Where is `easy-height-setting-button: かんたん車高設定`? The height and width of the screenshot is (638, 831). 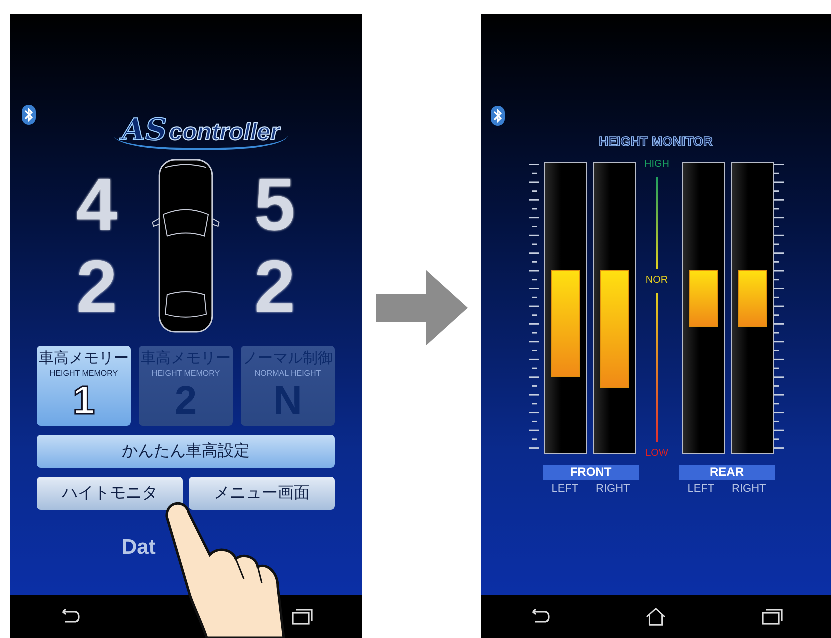
easy-height-setting-button: かんたん車高設定 is located at coordinates (186, 451).